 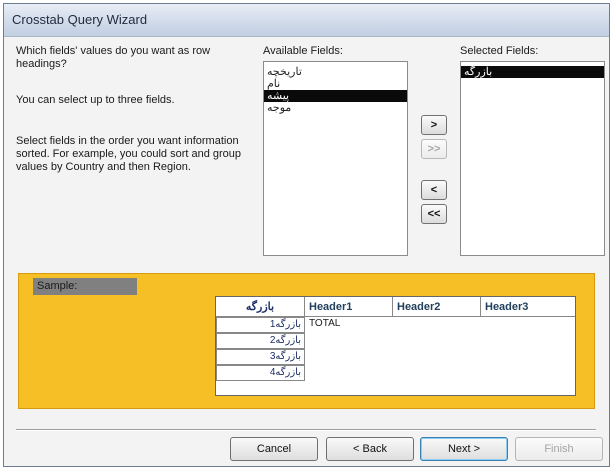 I want to click on sample-row-heading: بازرگه2, so click(x=260, y=341).